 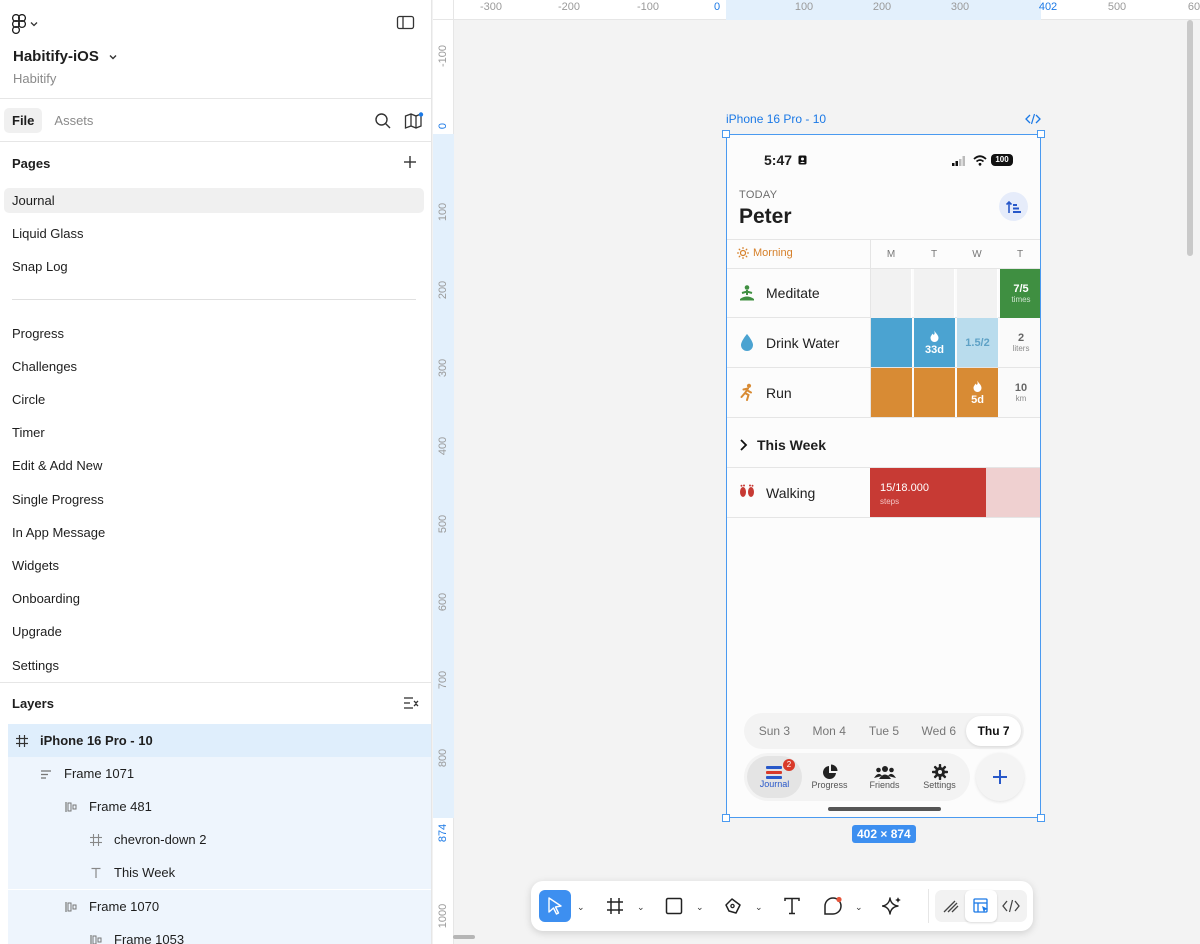 What do you see at coordinates (1013, 206) in the screenshot?
I see `sort-button` at bounding box center [1013, 206].